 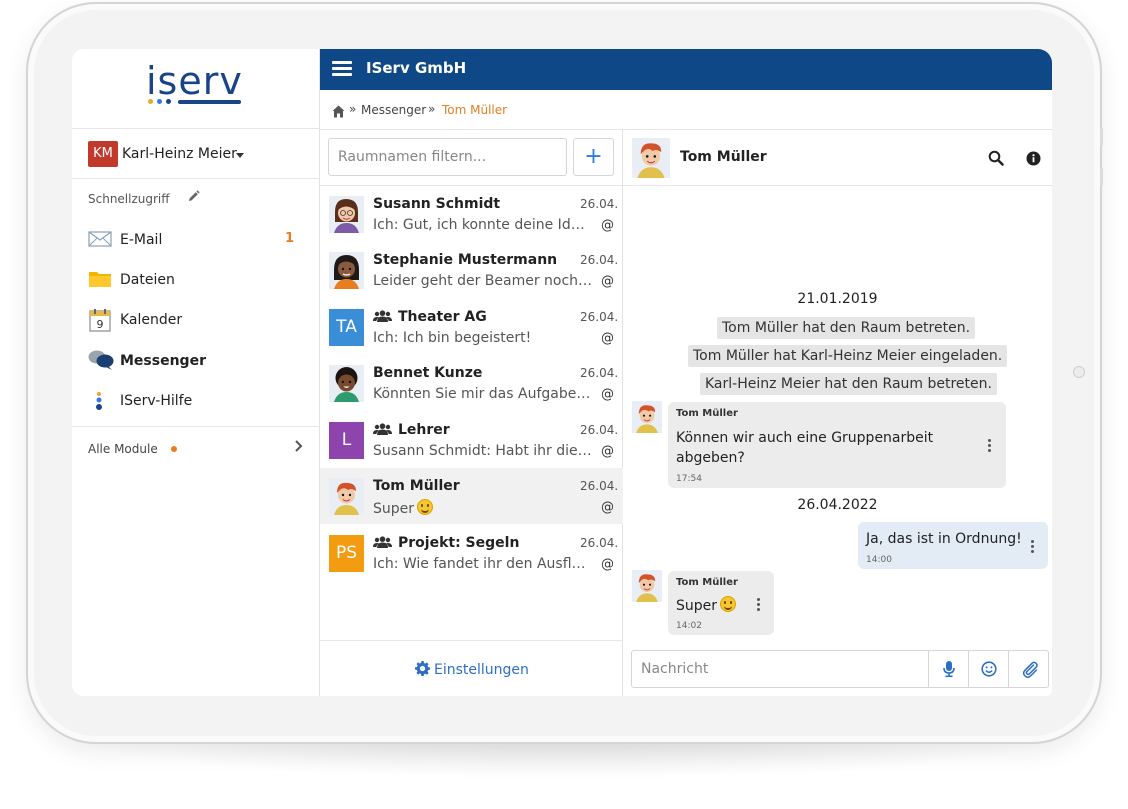 I want to click on date-separator: 21.01.2019, so click(x=837, y=299).